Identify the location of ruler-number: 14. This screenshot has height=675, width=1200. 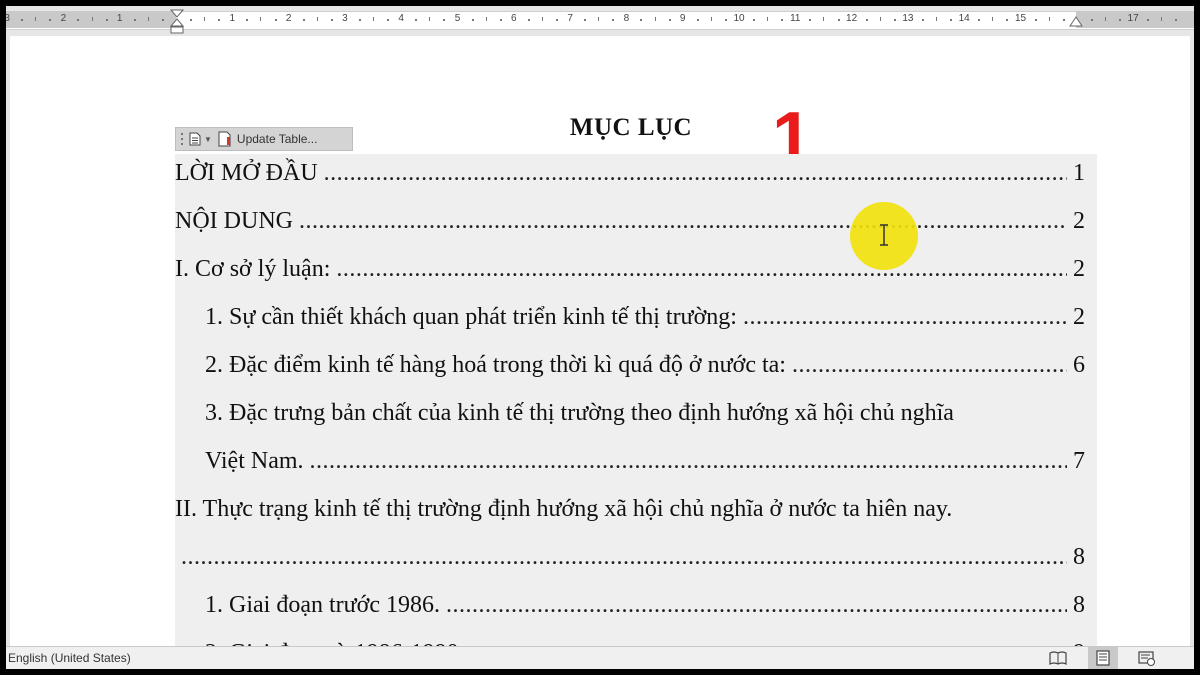
(964, 18).